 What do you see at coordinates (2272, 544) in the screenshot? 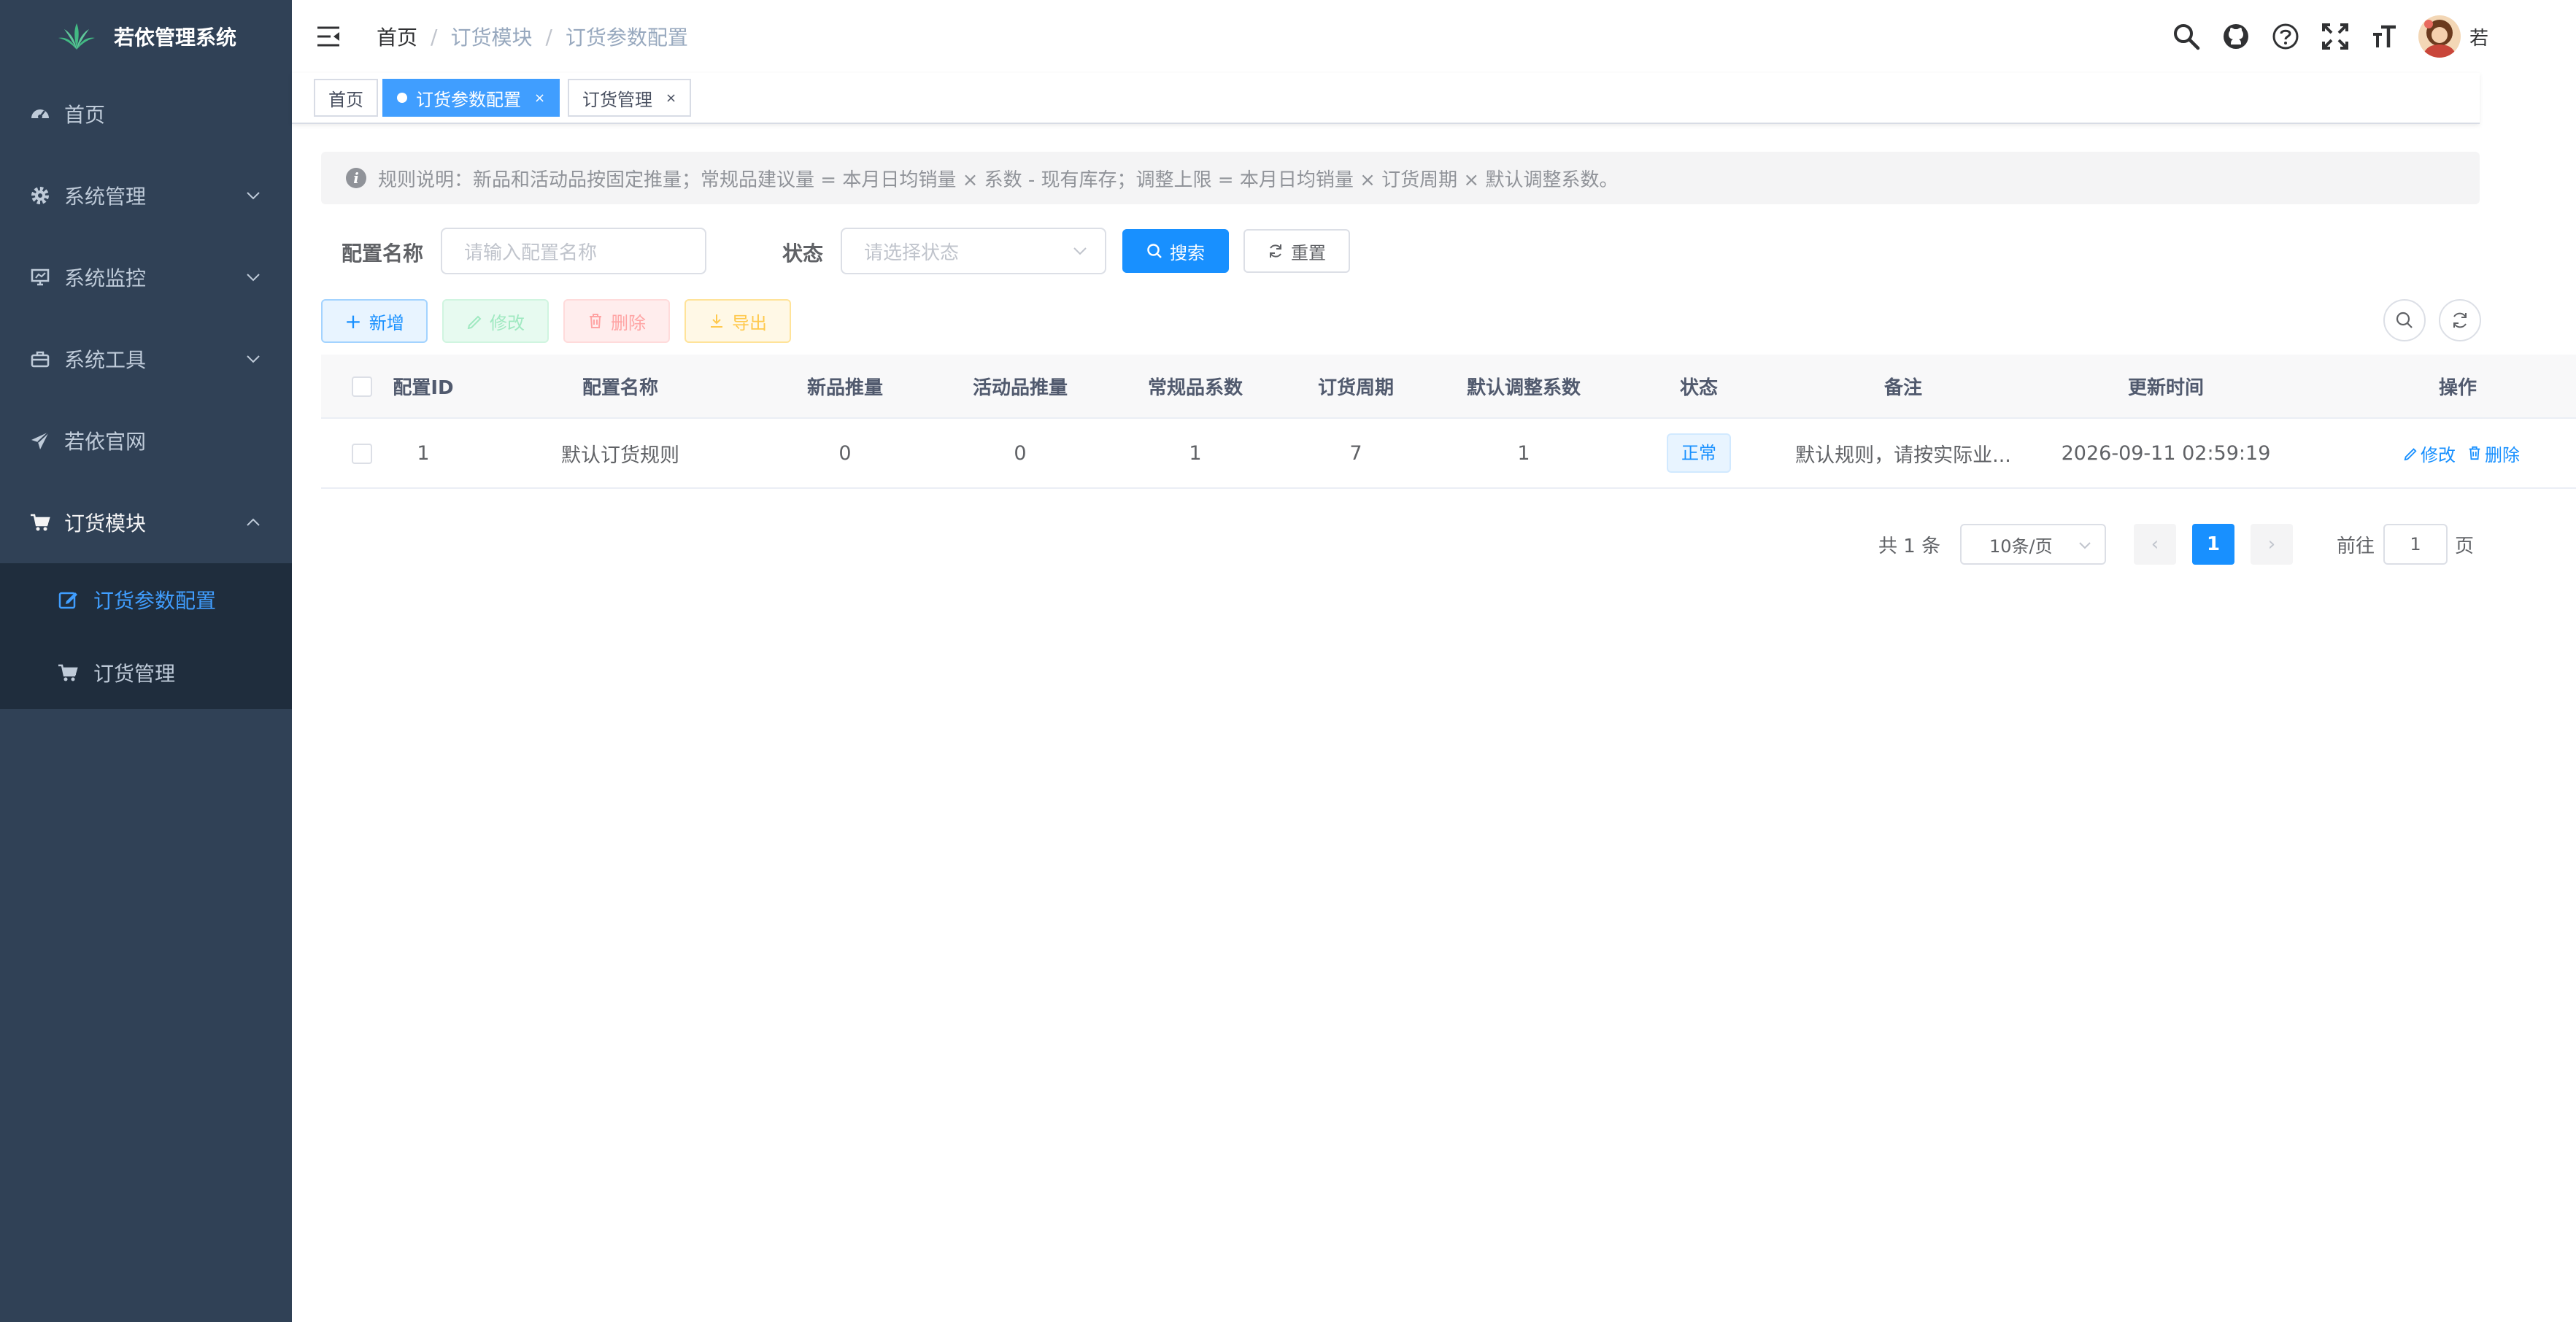
I see `next-page-button: ›` at bounding box center [2272, 544].